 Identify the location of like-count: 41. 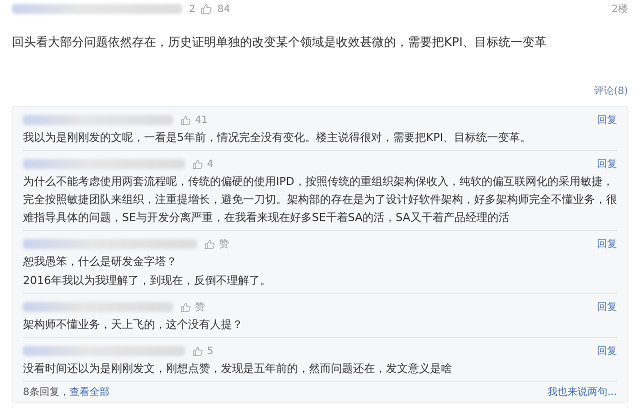
(201, 120).